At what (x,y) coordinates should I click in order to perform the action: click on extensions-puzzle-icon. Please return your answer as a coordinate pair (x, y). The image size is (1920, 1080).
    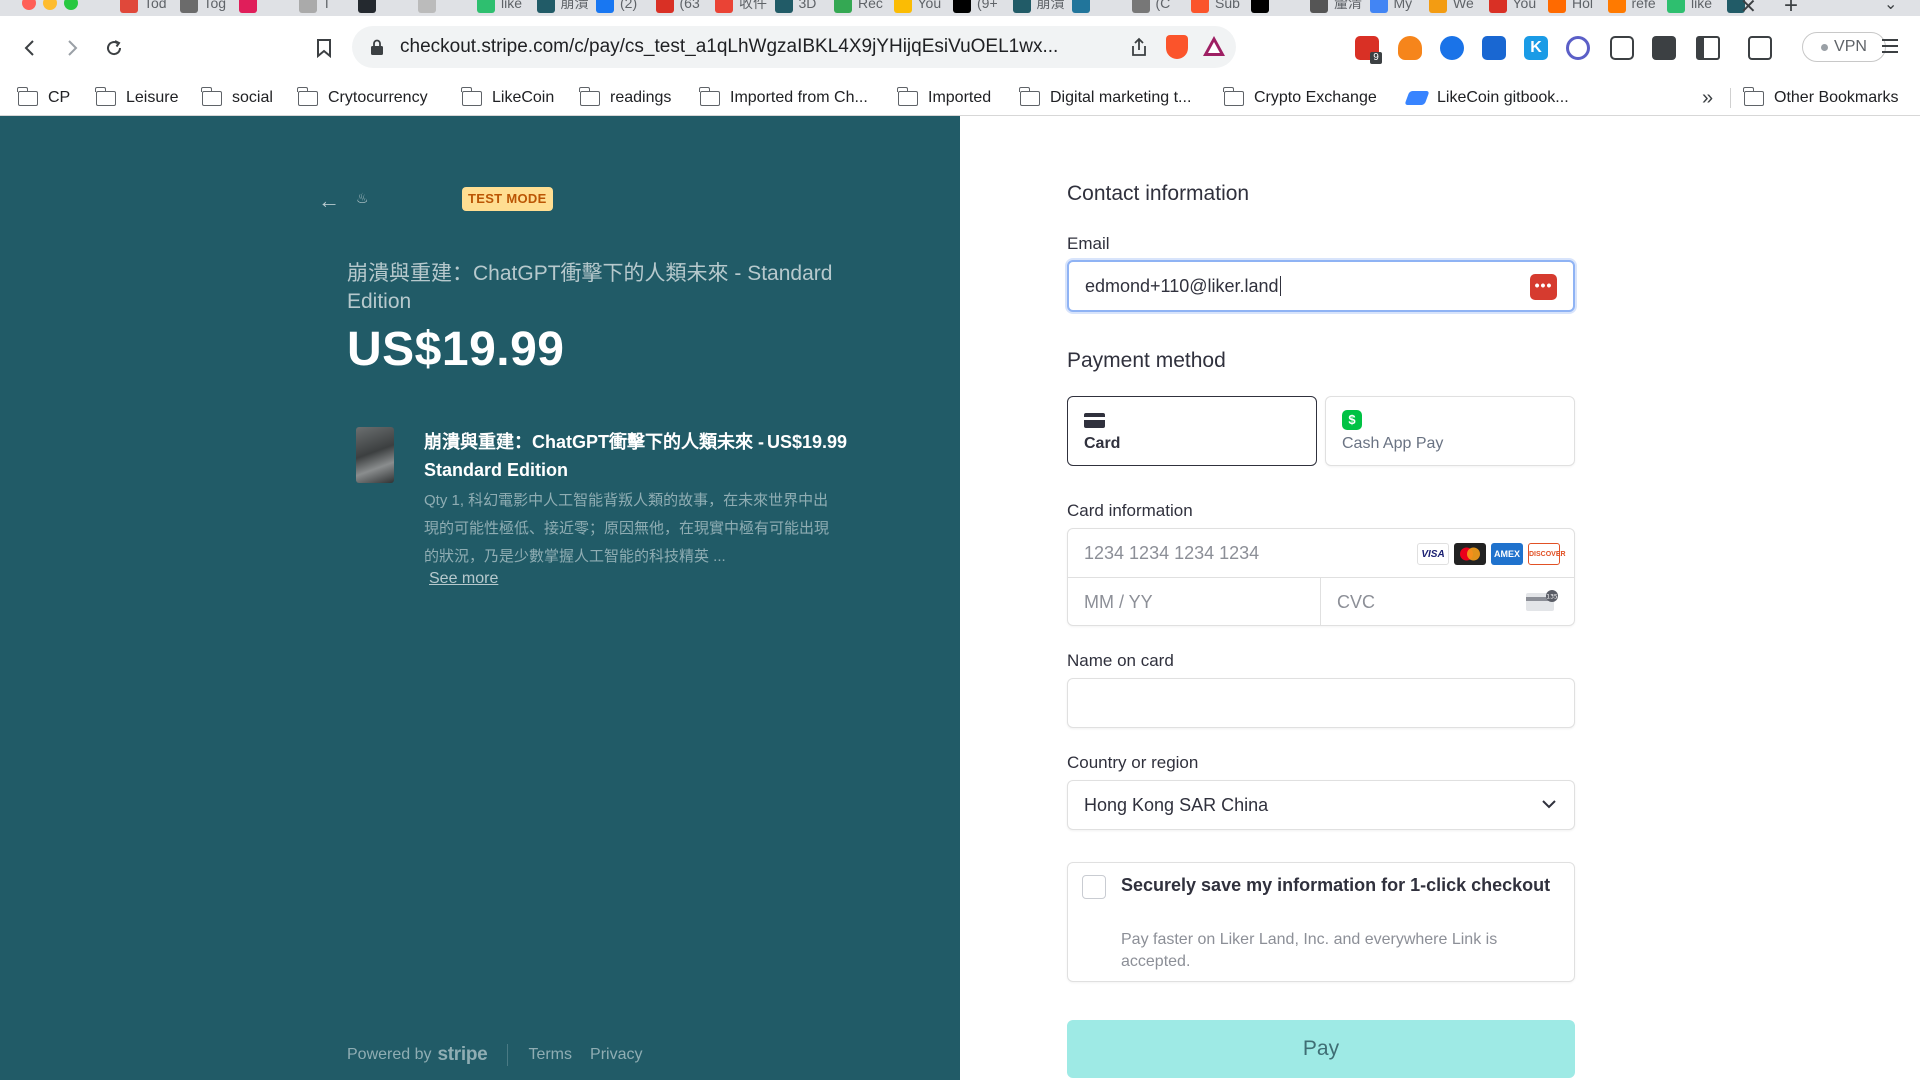
    Looking at the image, I should click on (1664, 48).